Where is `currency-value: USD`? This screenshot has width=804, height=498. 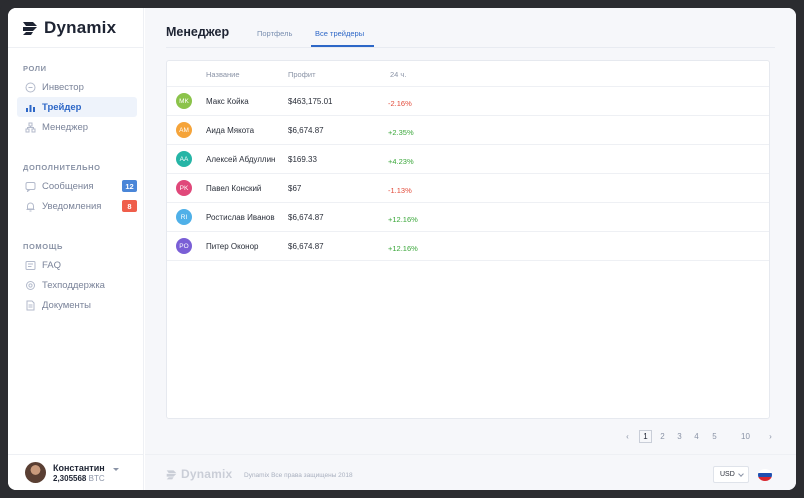
currency-value: USD is located at coordinates (727, 474).